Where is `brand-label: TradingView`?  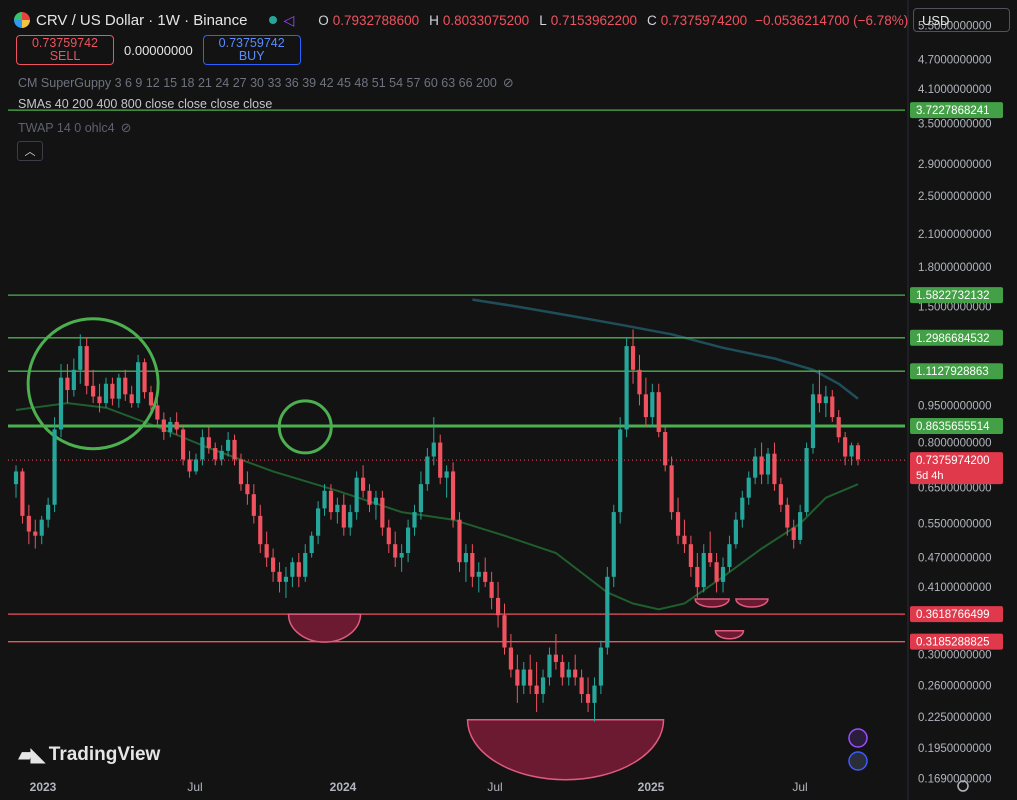 brand-label: TradingView is located at coordinates (104, 754).